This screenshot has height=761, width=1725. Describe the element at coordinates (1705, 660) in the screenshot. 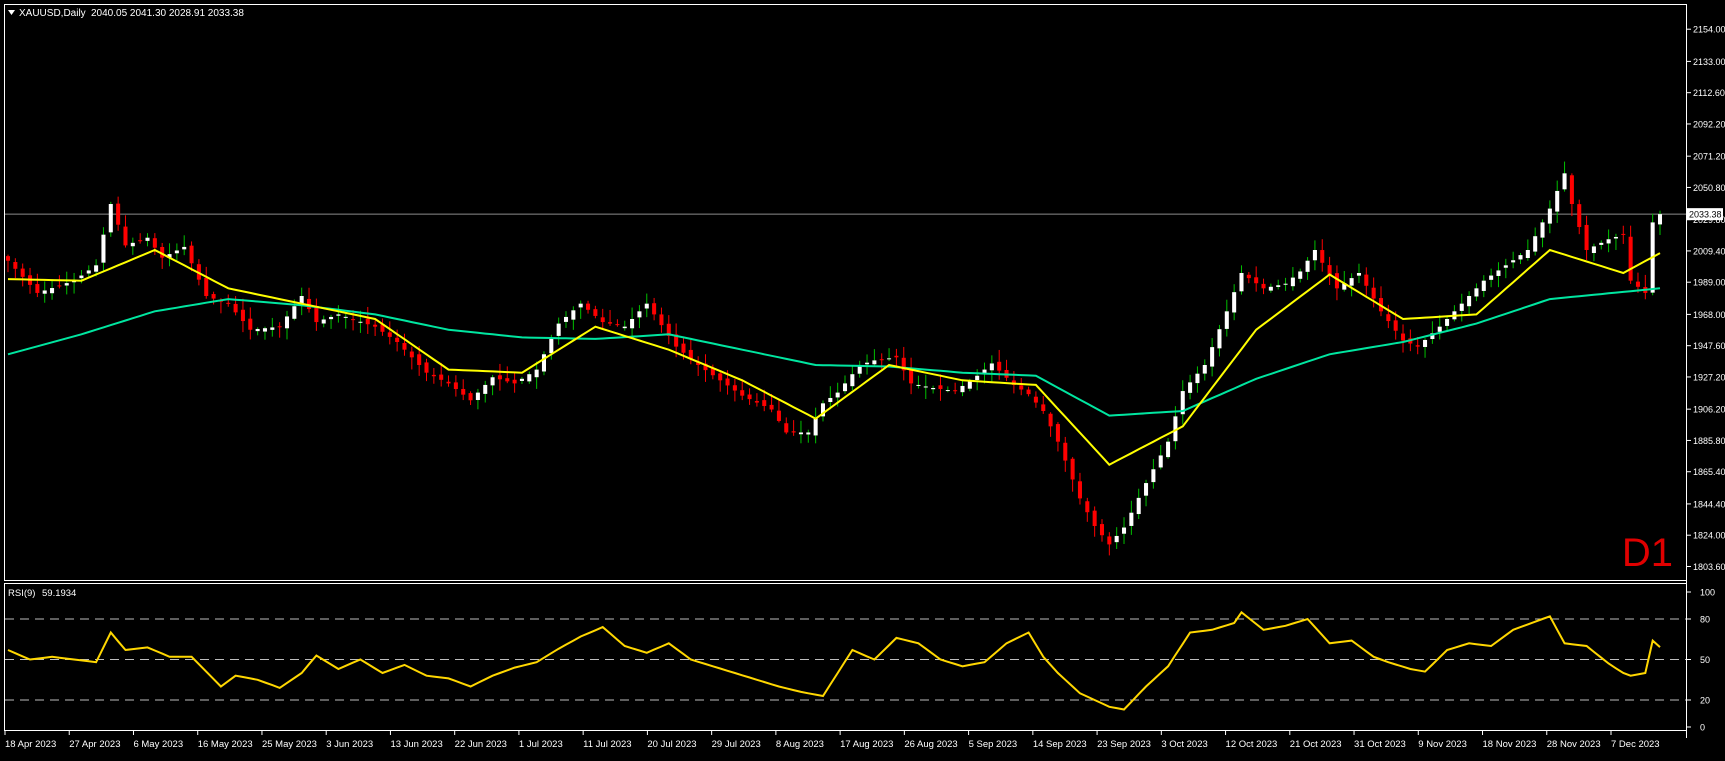

I see `rsi-tick-label: 50` at that location.